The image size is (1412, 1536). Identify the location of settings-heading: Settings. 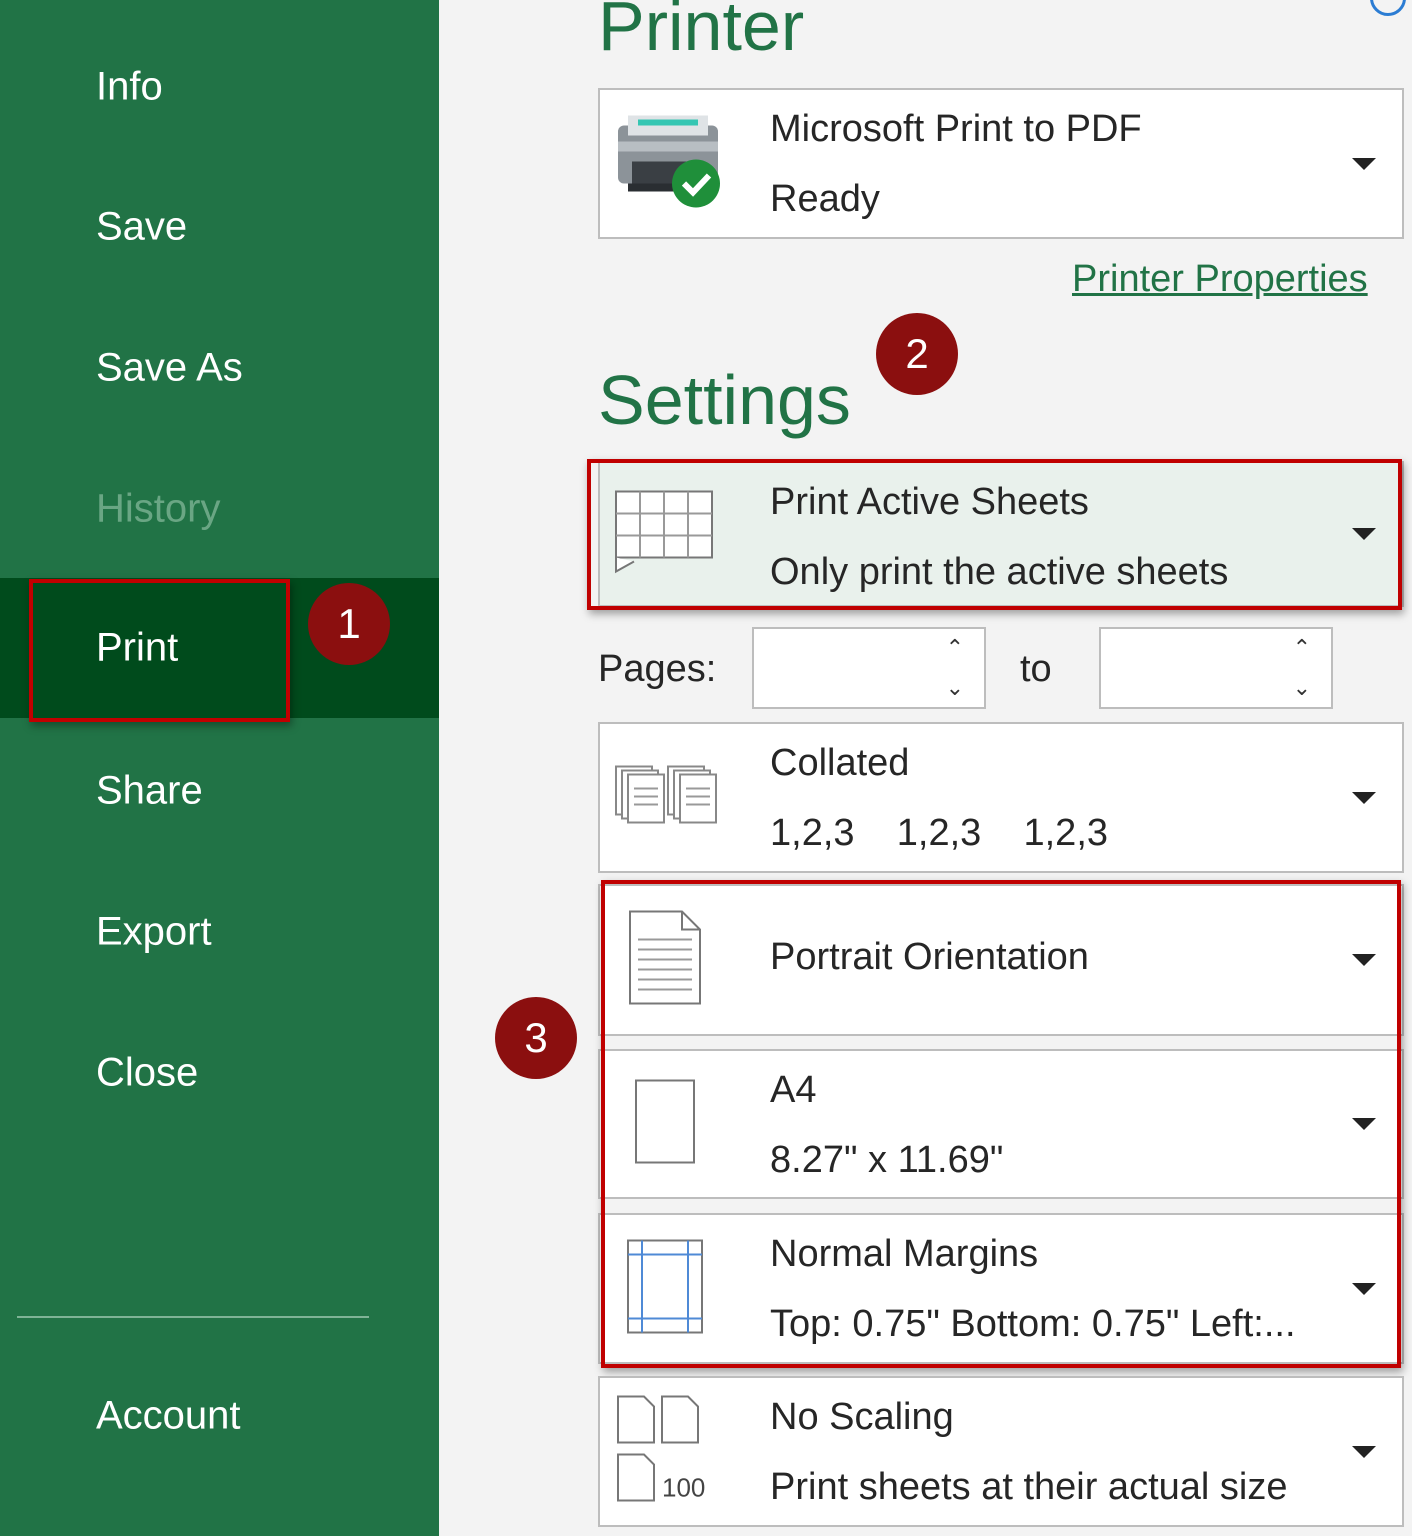
(724, 400).